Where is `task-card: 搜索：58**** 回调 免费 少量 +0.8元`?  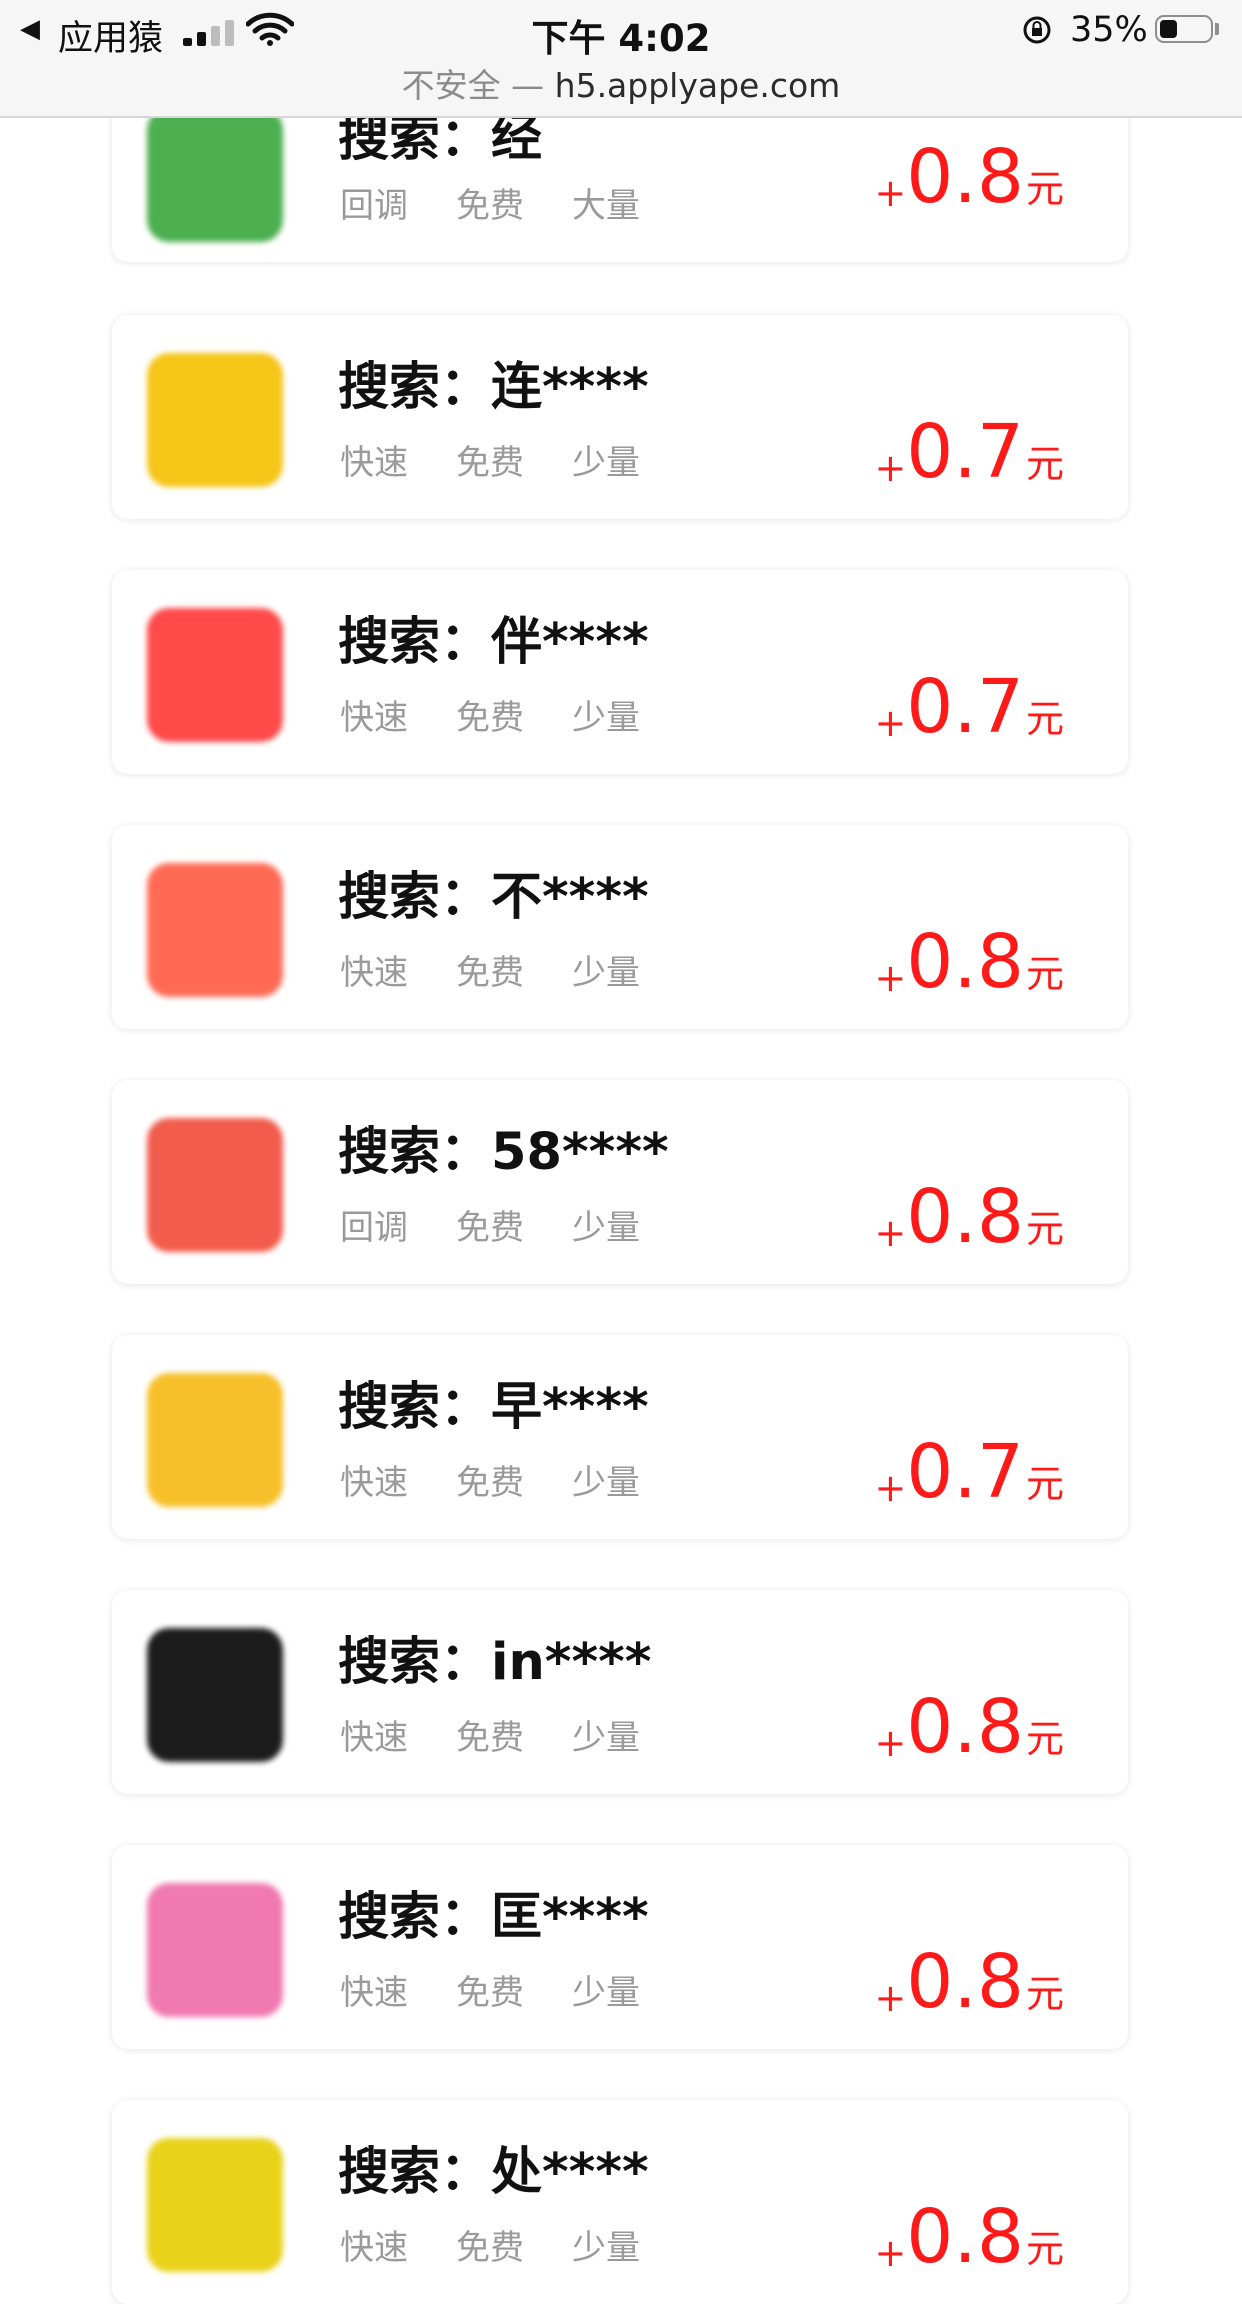 task-card: 搜索：58**** 回调 免费 少量 +0.8元 is located at coordinates (620, 1182).